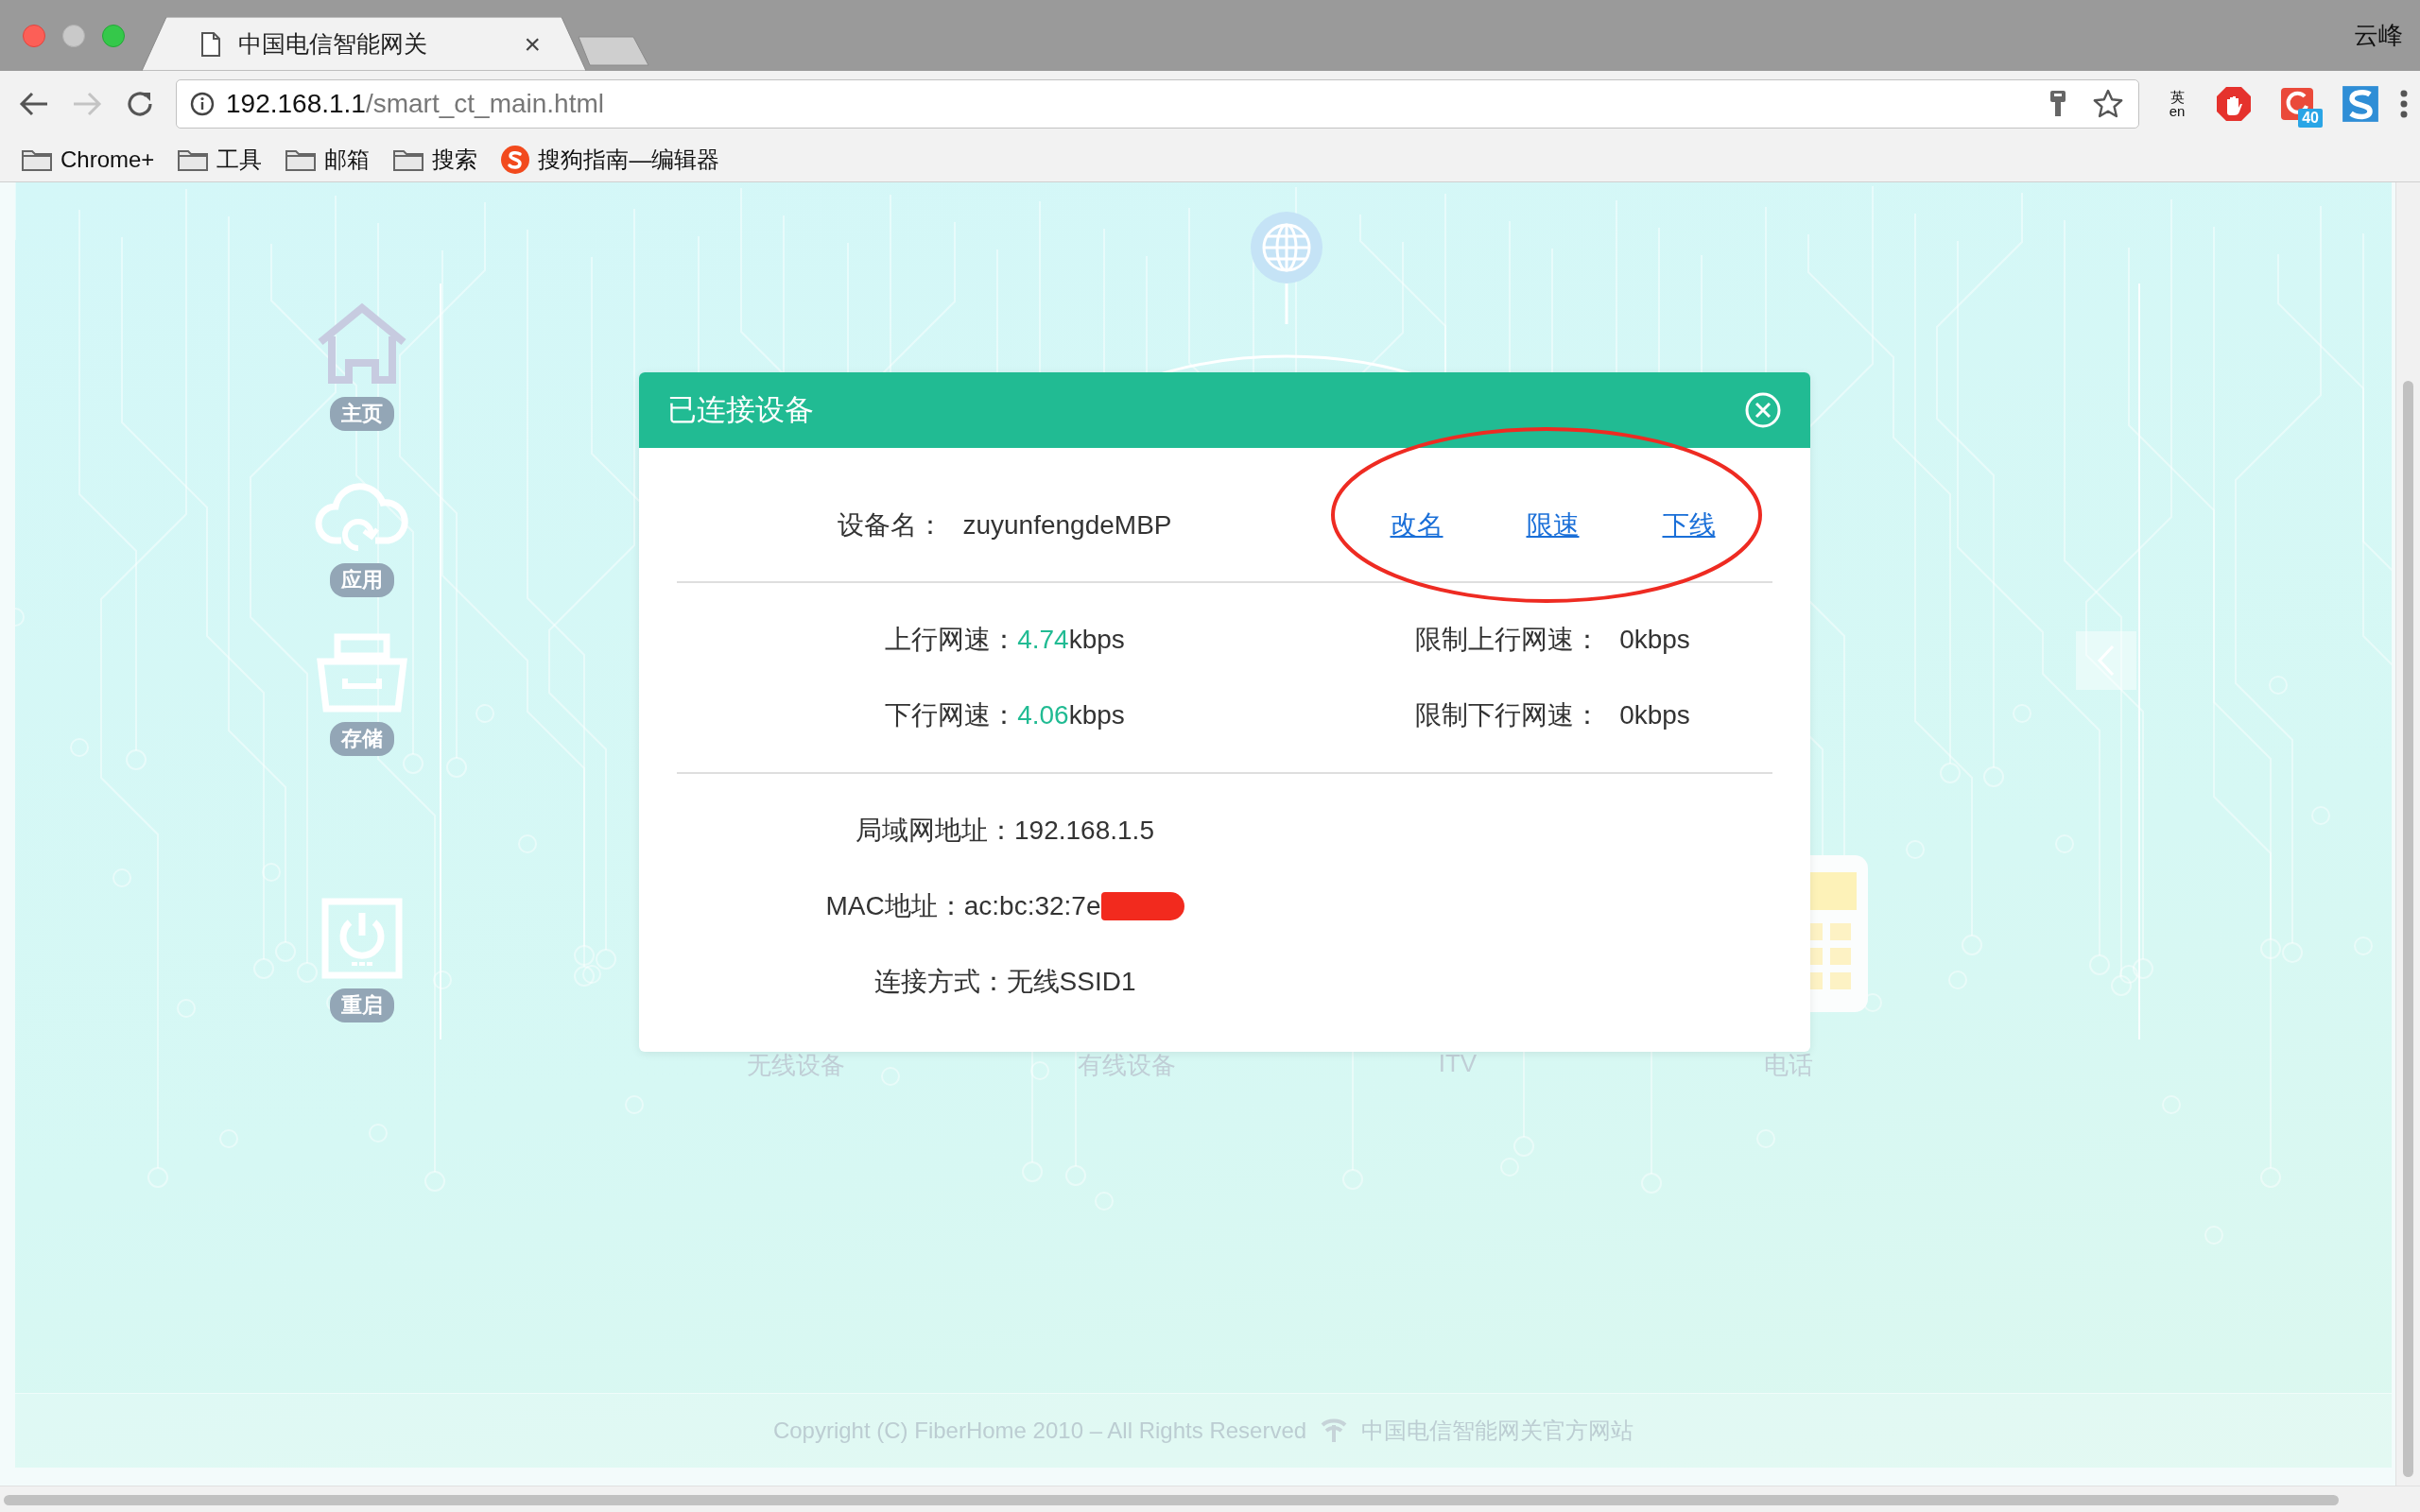 The width and height of the screenshot is (2420, 1512). What do you see at coordinates (1071, 715) in the screenshot?
I see `speed-value: 4.06kbps` at bounding box center [1071, 715].